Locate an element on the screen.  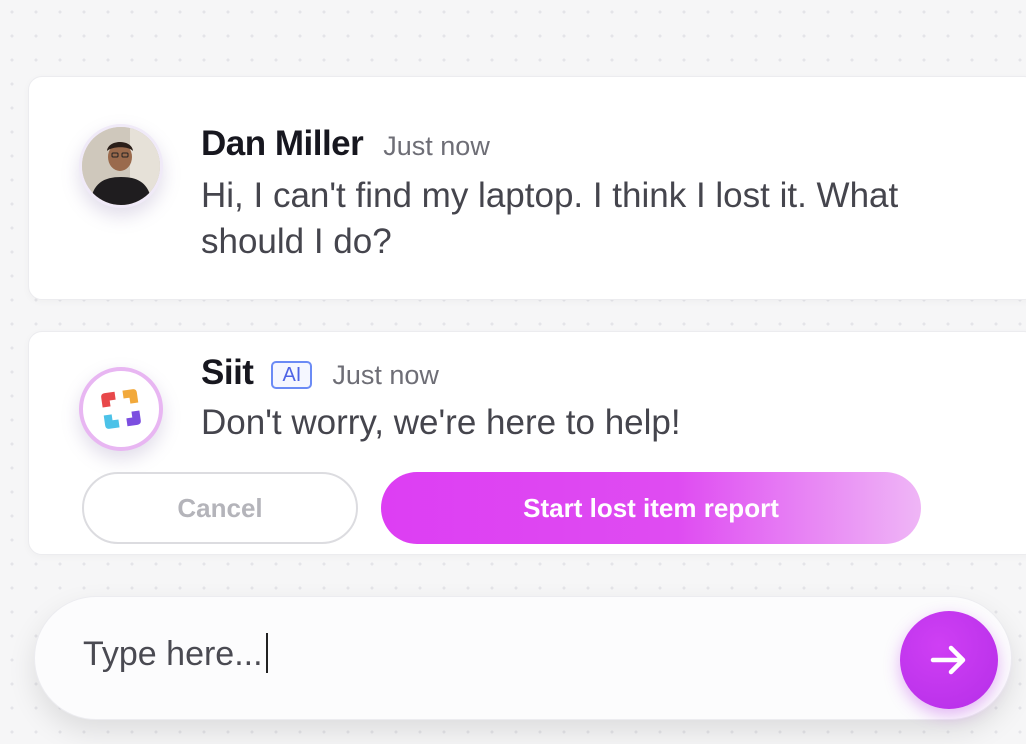
siit-avatar is located at coordinates (121, 409).